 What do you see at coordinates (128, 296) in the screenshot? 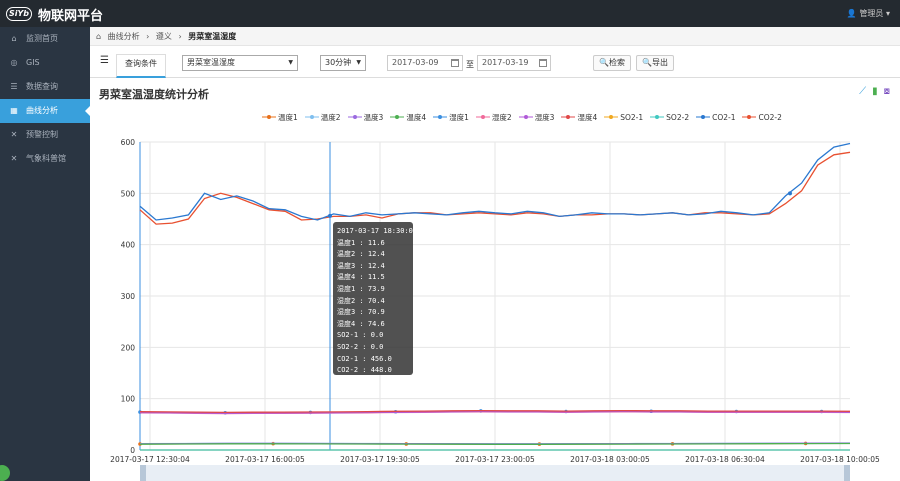
I see `y-tick-label: 300` at bounding box center [128, 296].